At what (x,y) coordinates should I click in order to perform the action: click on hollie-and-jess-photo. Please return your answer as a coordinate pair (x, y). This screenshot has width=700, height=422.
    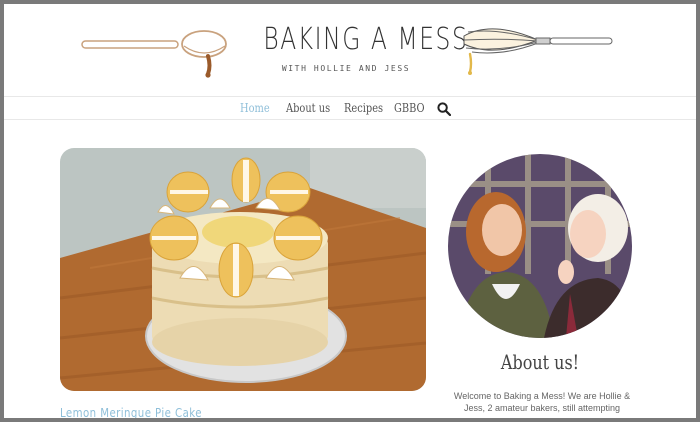
    Looking at the image, I should click on (540, 246).